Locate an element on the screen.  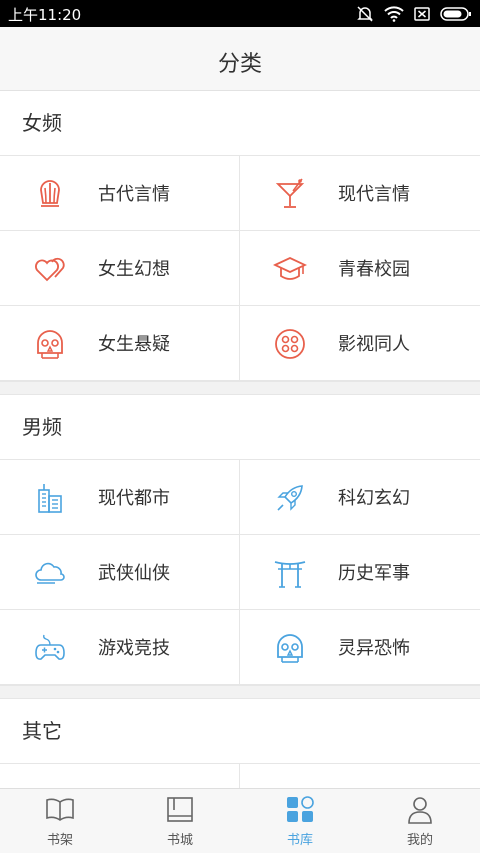
category-wuxiaxianxia: 武侠仙侠 is located at coordinates (120, 572).